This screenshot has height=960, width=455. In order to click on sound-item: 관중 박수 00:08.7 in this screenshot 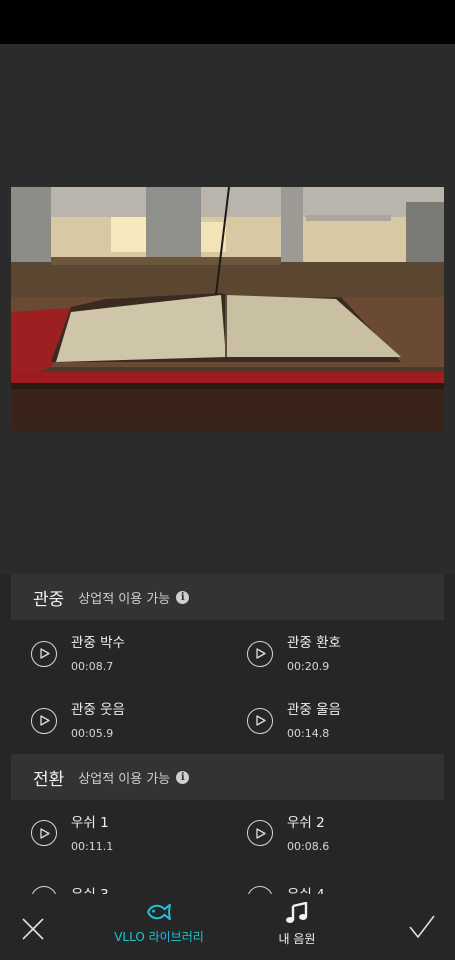, I will do `click(119, 653)`.